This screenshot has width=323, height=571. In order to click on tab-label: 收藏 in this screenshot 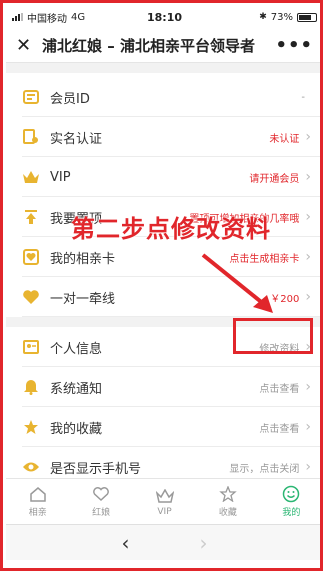, I will do `click(227, 513)`.